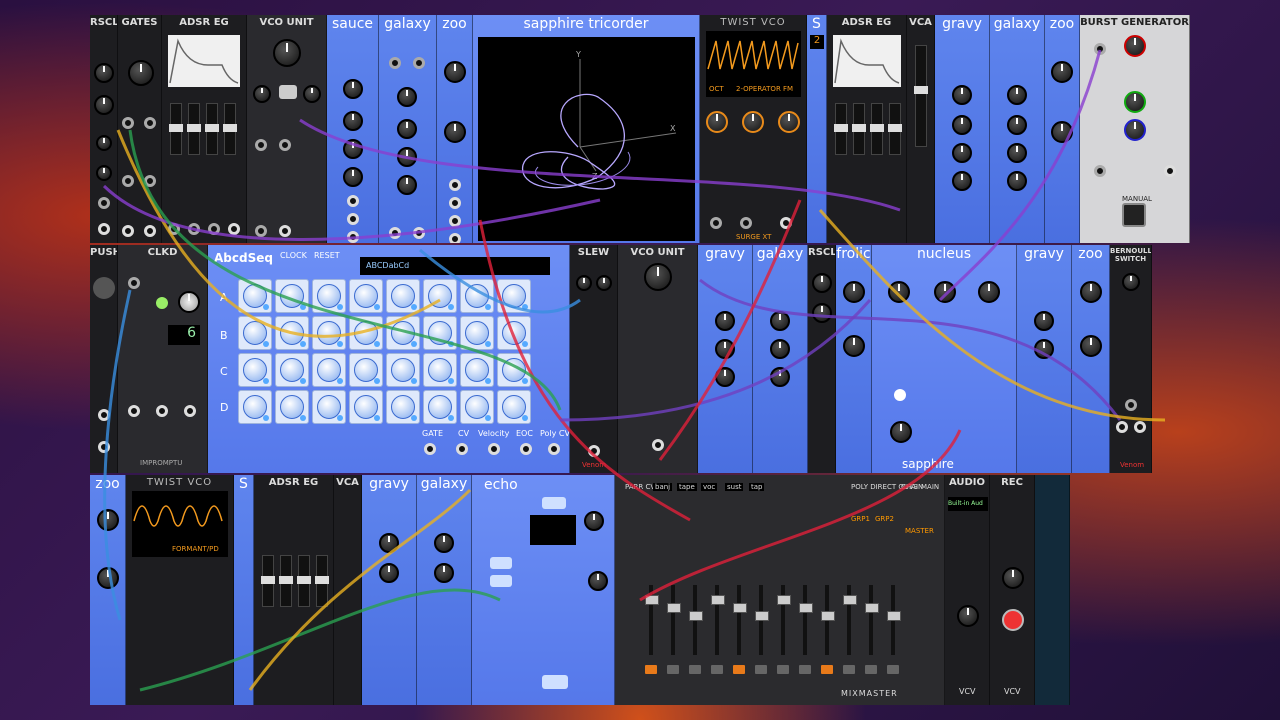 The width and height of the screenshot is (1280, 720). Describe the element at coordinates (104, 288) in the screenshot. I see `push-button` at that location.